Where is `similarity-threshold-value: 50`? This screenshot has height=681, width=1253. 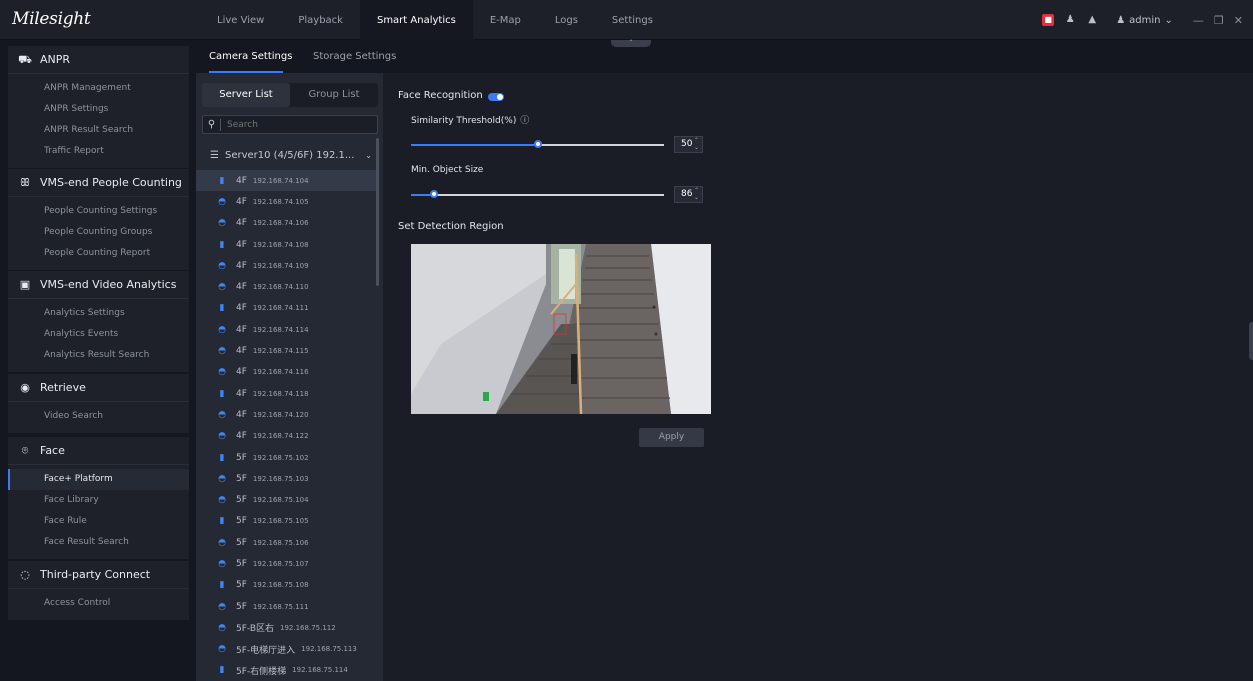
similarity-threshold-value: 50 is located at coordinates (687, 144).